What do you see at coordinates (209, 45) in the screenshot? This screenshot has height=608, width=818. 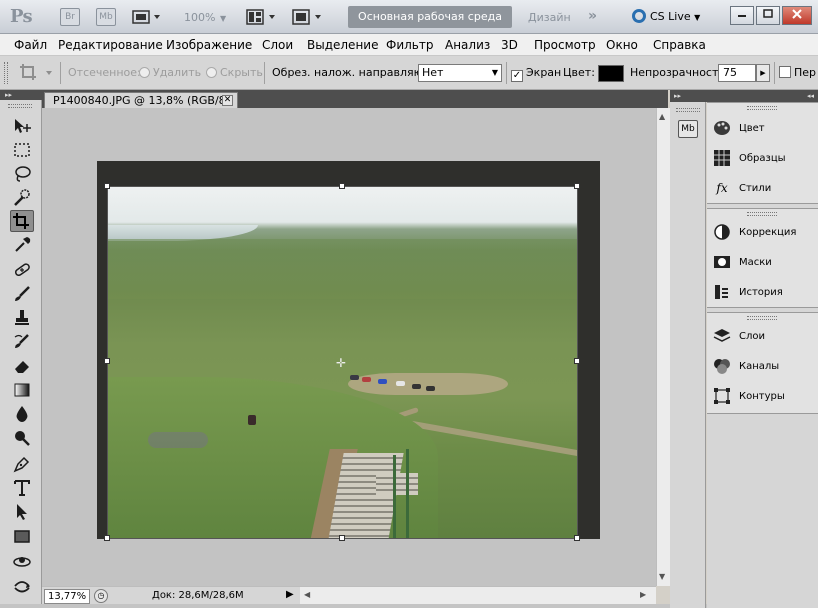 I see `menu-image: Изображение` at bounding box center [209, 45].